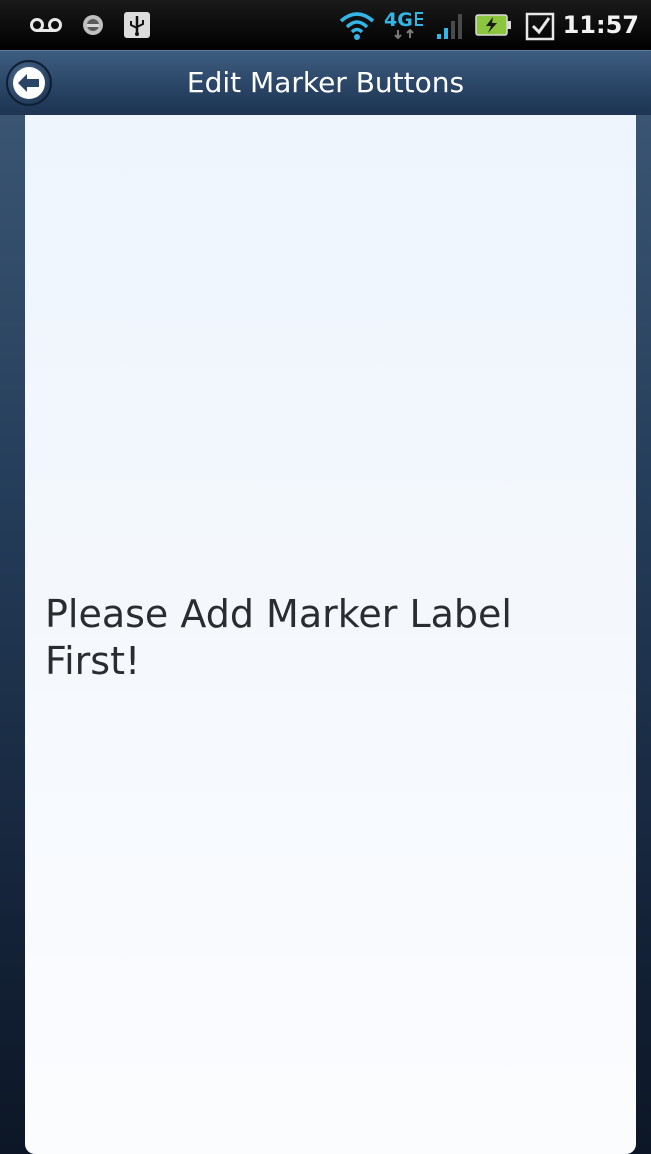 The image size is (651, 1154). I want to click on usb-icon, so click(137, 25).